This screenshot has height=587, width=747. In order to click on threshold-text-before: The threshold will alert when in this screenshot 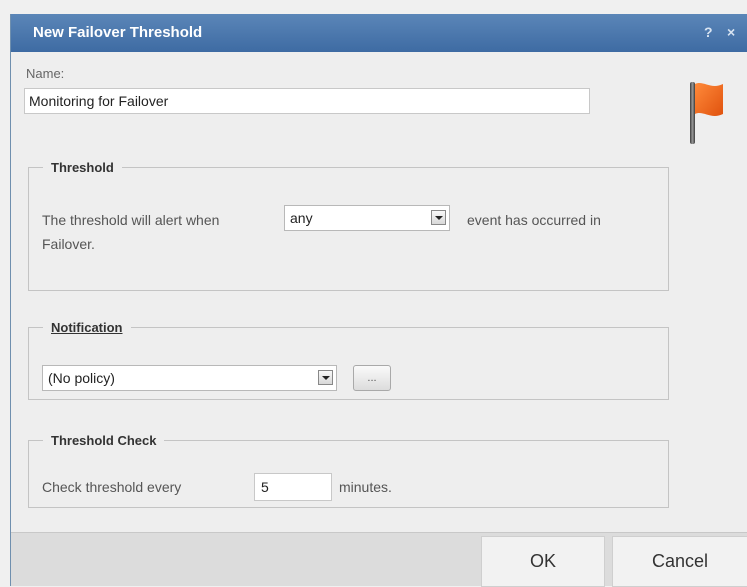, I will do `click(131, 220)`.